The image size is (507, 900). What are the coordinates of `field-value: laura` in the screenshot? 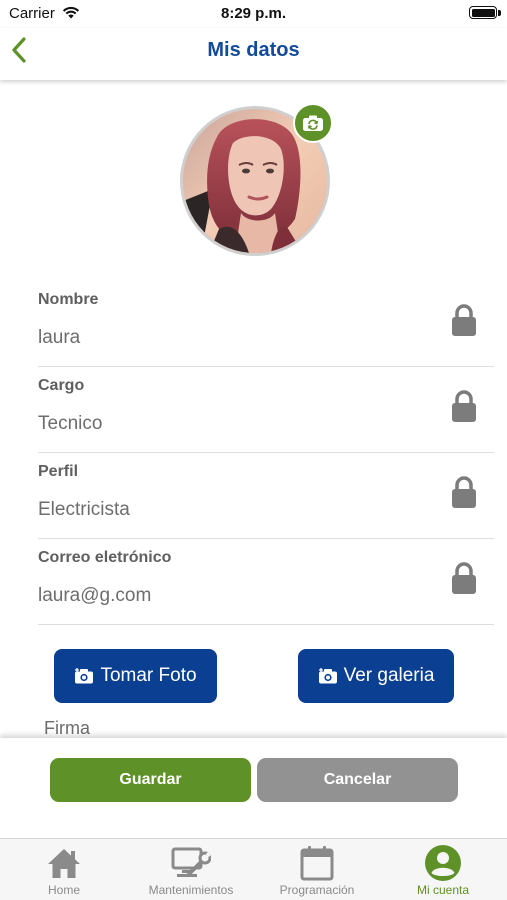 It's located at (59, 337).